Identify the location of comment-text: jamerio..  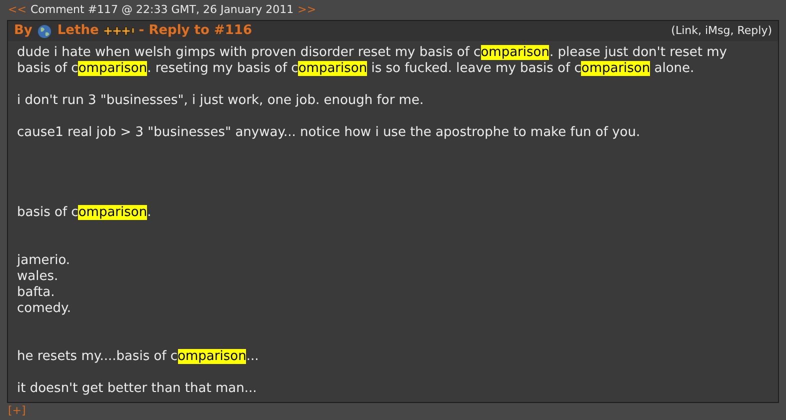
(44, 261).